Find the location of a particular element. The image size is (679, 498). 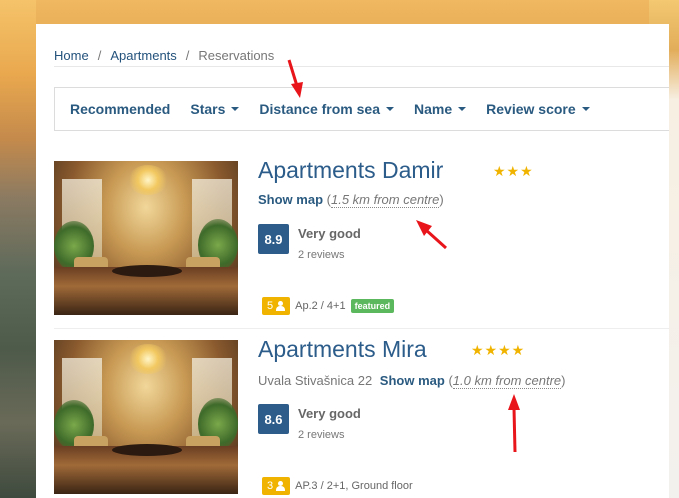

sort-review-score-dropdown: Review score is located at coordinates (538, 109).